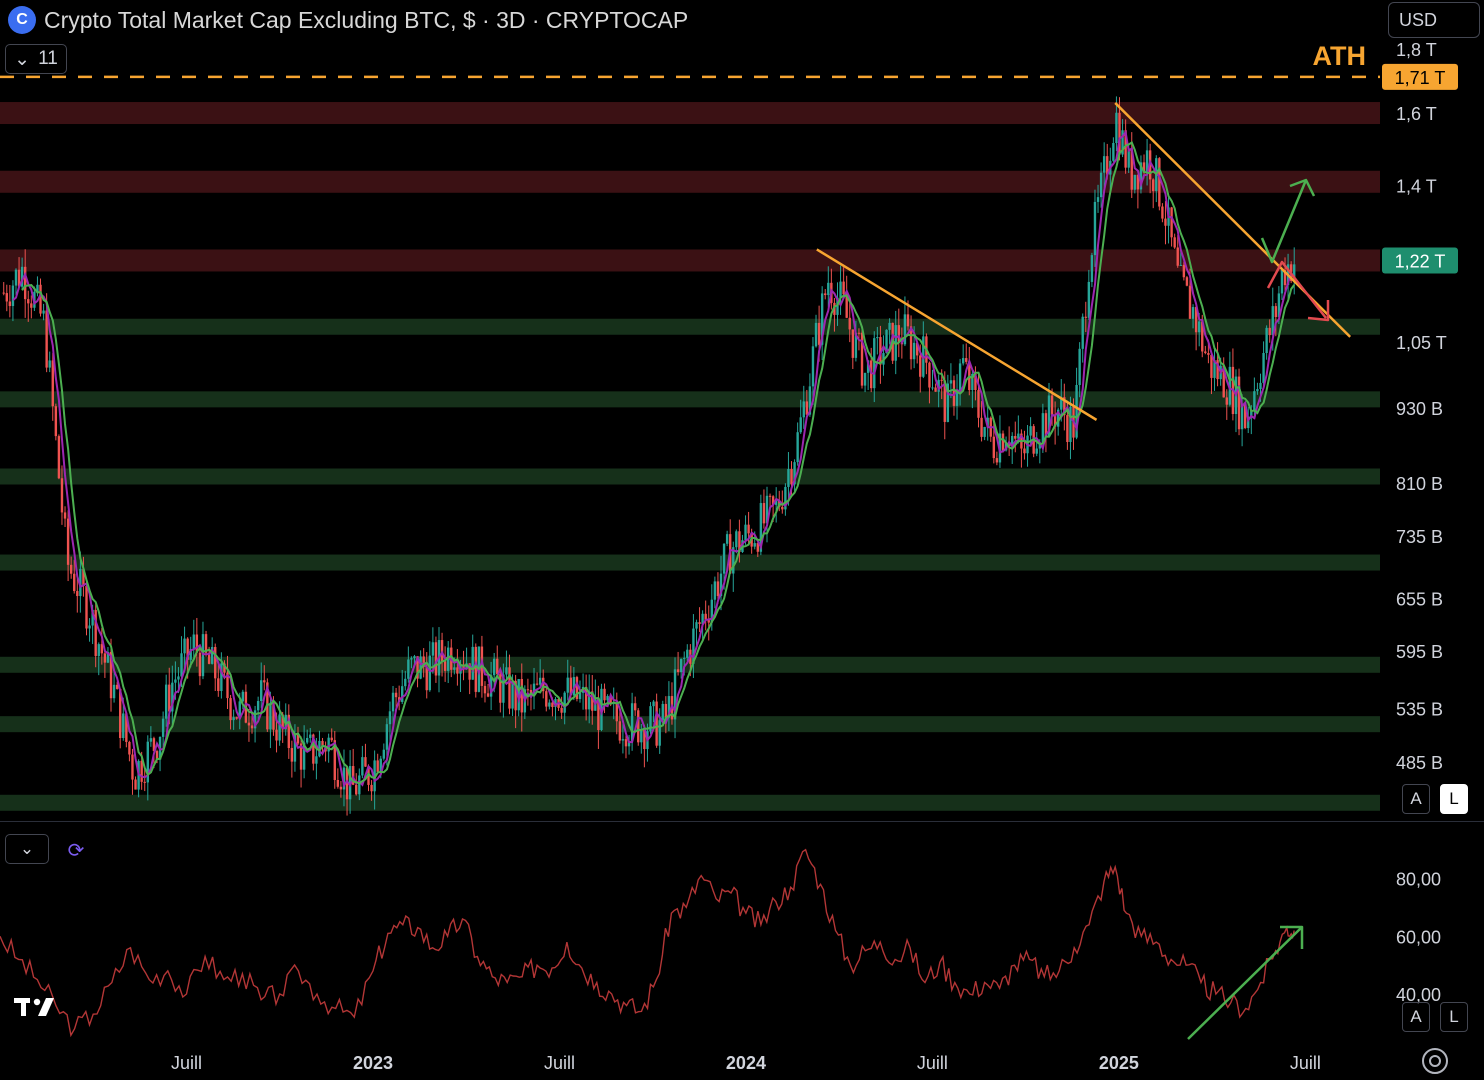 The width and height of the screenshot is (1484, 1080). I want to click on settings-icon, so click(1435, 1061).